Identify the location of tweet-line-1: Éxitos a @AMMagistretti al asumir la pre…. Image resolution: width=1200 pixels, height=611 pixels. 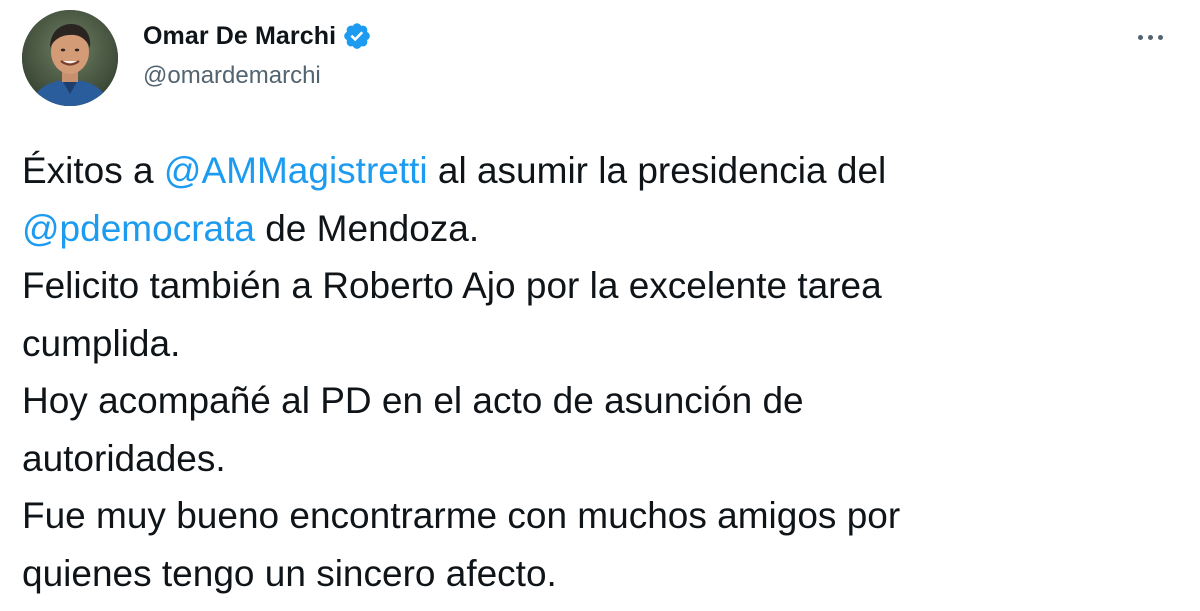
(602, 171).